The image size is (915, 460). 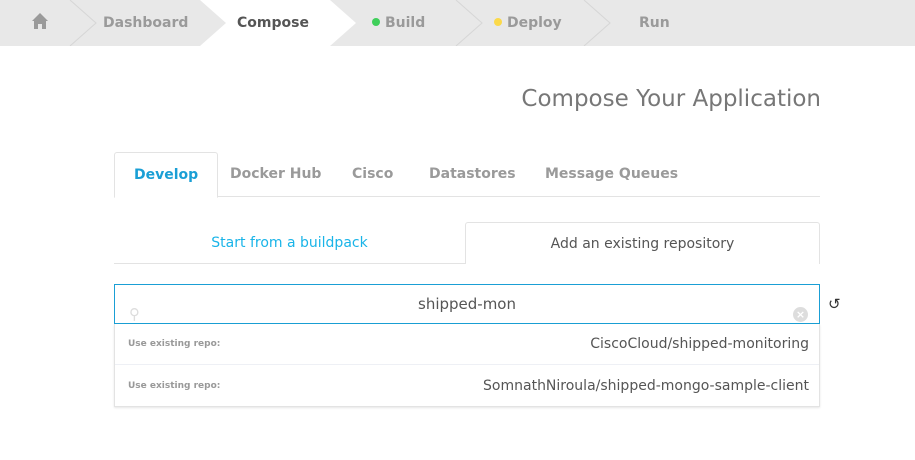 What do you see at coordinates (376, 22) in the screenshot?
I see `status-dot-green` at bounding box center [376, 22].